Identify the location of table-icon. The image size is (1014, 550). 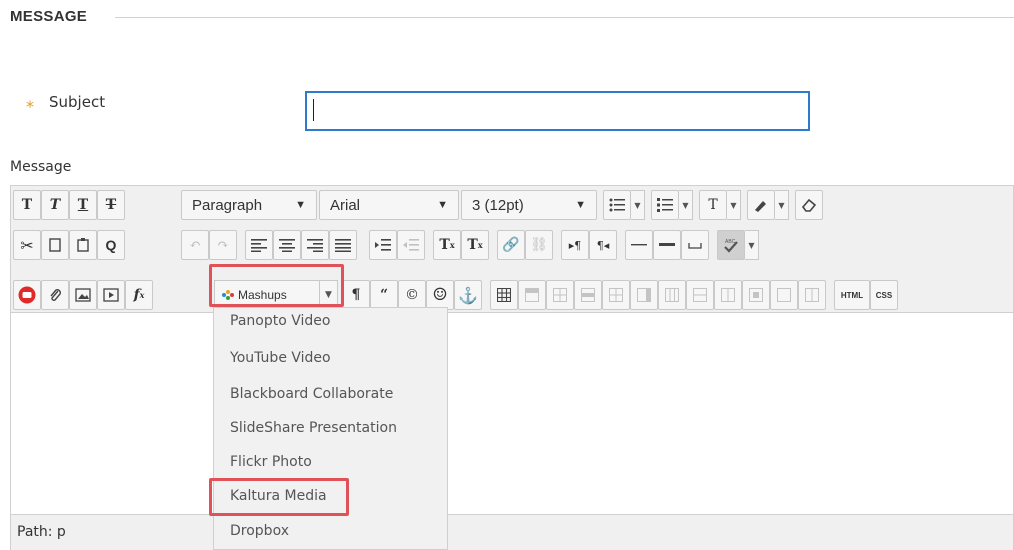
(504, 295).